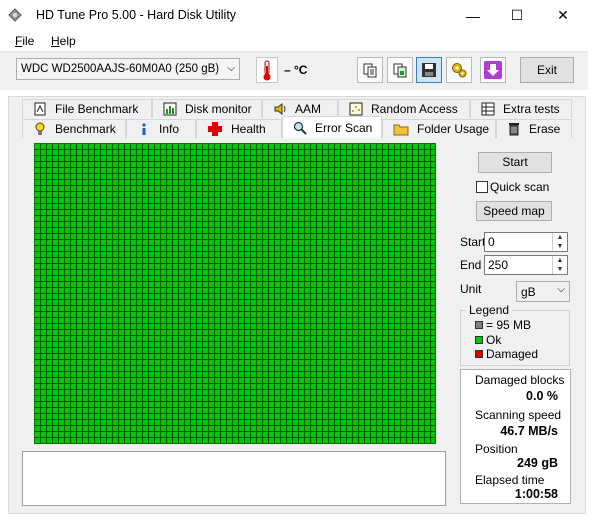 This screenshot has width=594, height=522. Describe the element at coordinates (526, 242) in the screenshot. I see `start-position-input: 0 ▲ ▼` at that location.